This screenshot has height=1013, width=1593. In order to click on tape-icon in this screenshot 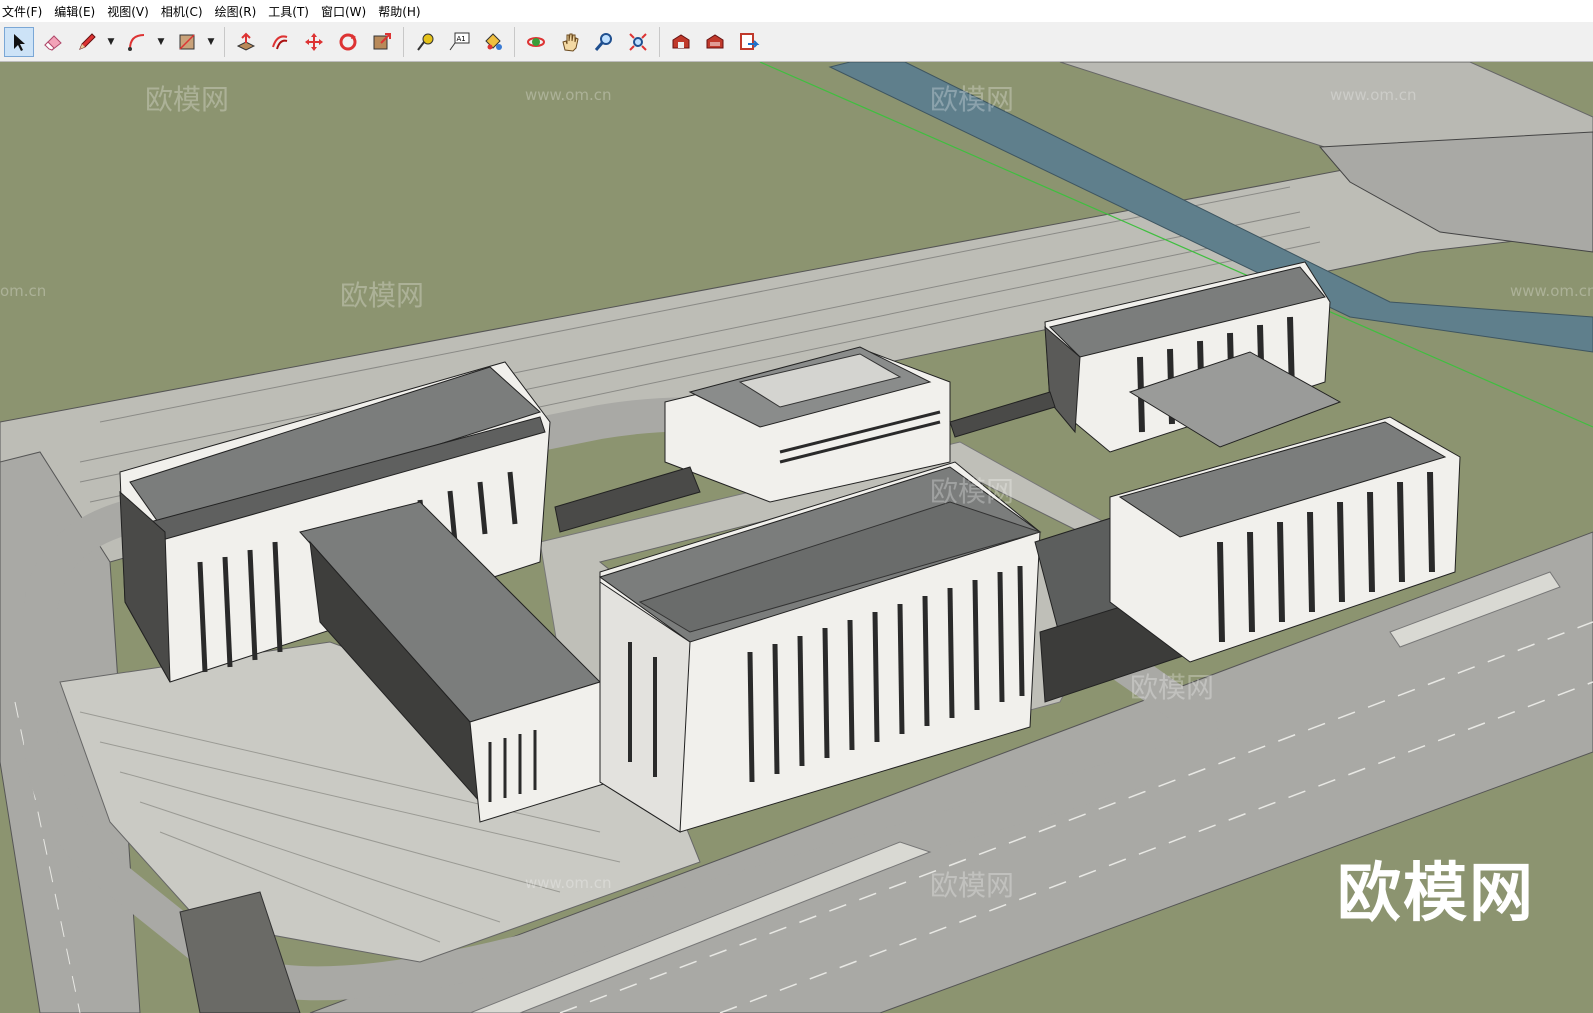, I will do `click(425, 42)`.